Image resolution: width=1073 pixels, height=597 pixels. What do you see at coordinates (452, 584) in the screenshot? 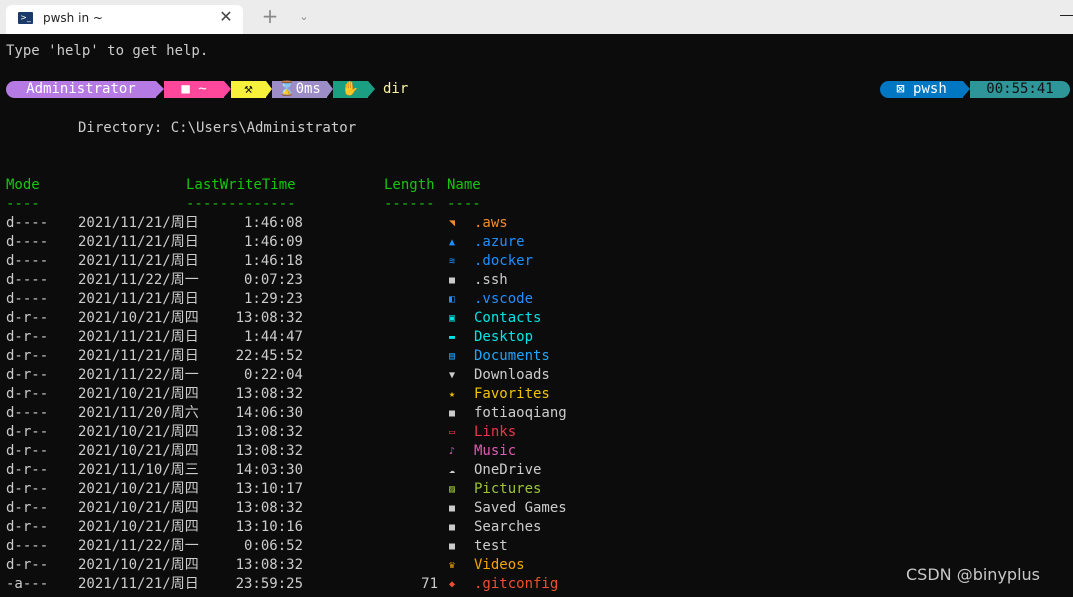
I see `git-icon: ◆` at bounding box center [452, 584].